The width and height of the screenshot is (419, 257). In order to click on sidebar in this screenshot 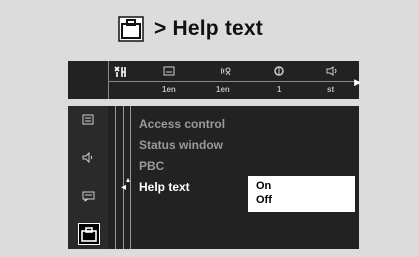, I will do `click(88, 177)`.